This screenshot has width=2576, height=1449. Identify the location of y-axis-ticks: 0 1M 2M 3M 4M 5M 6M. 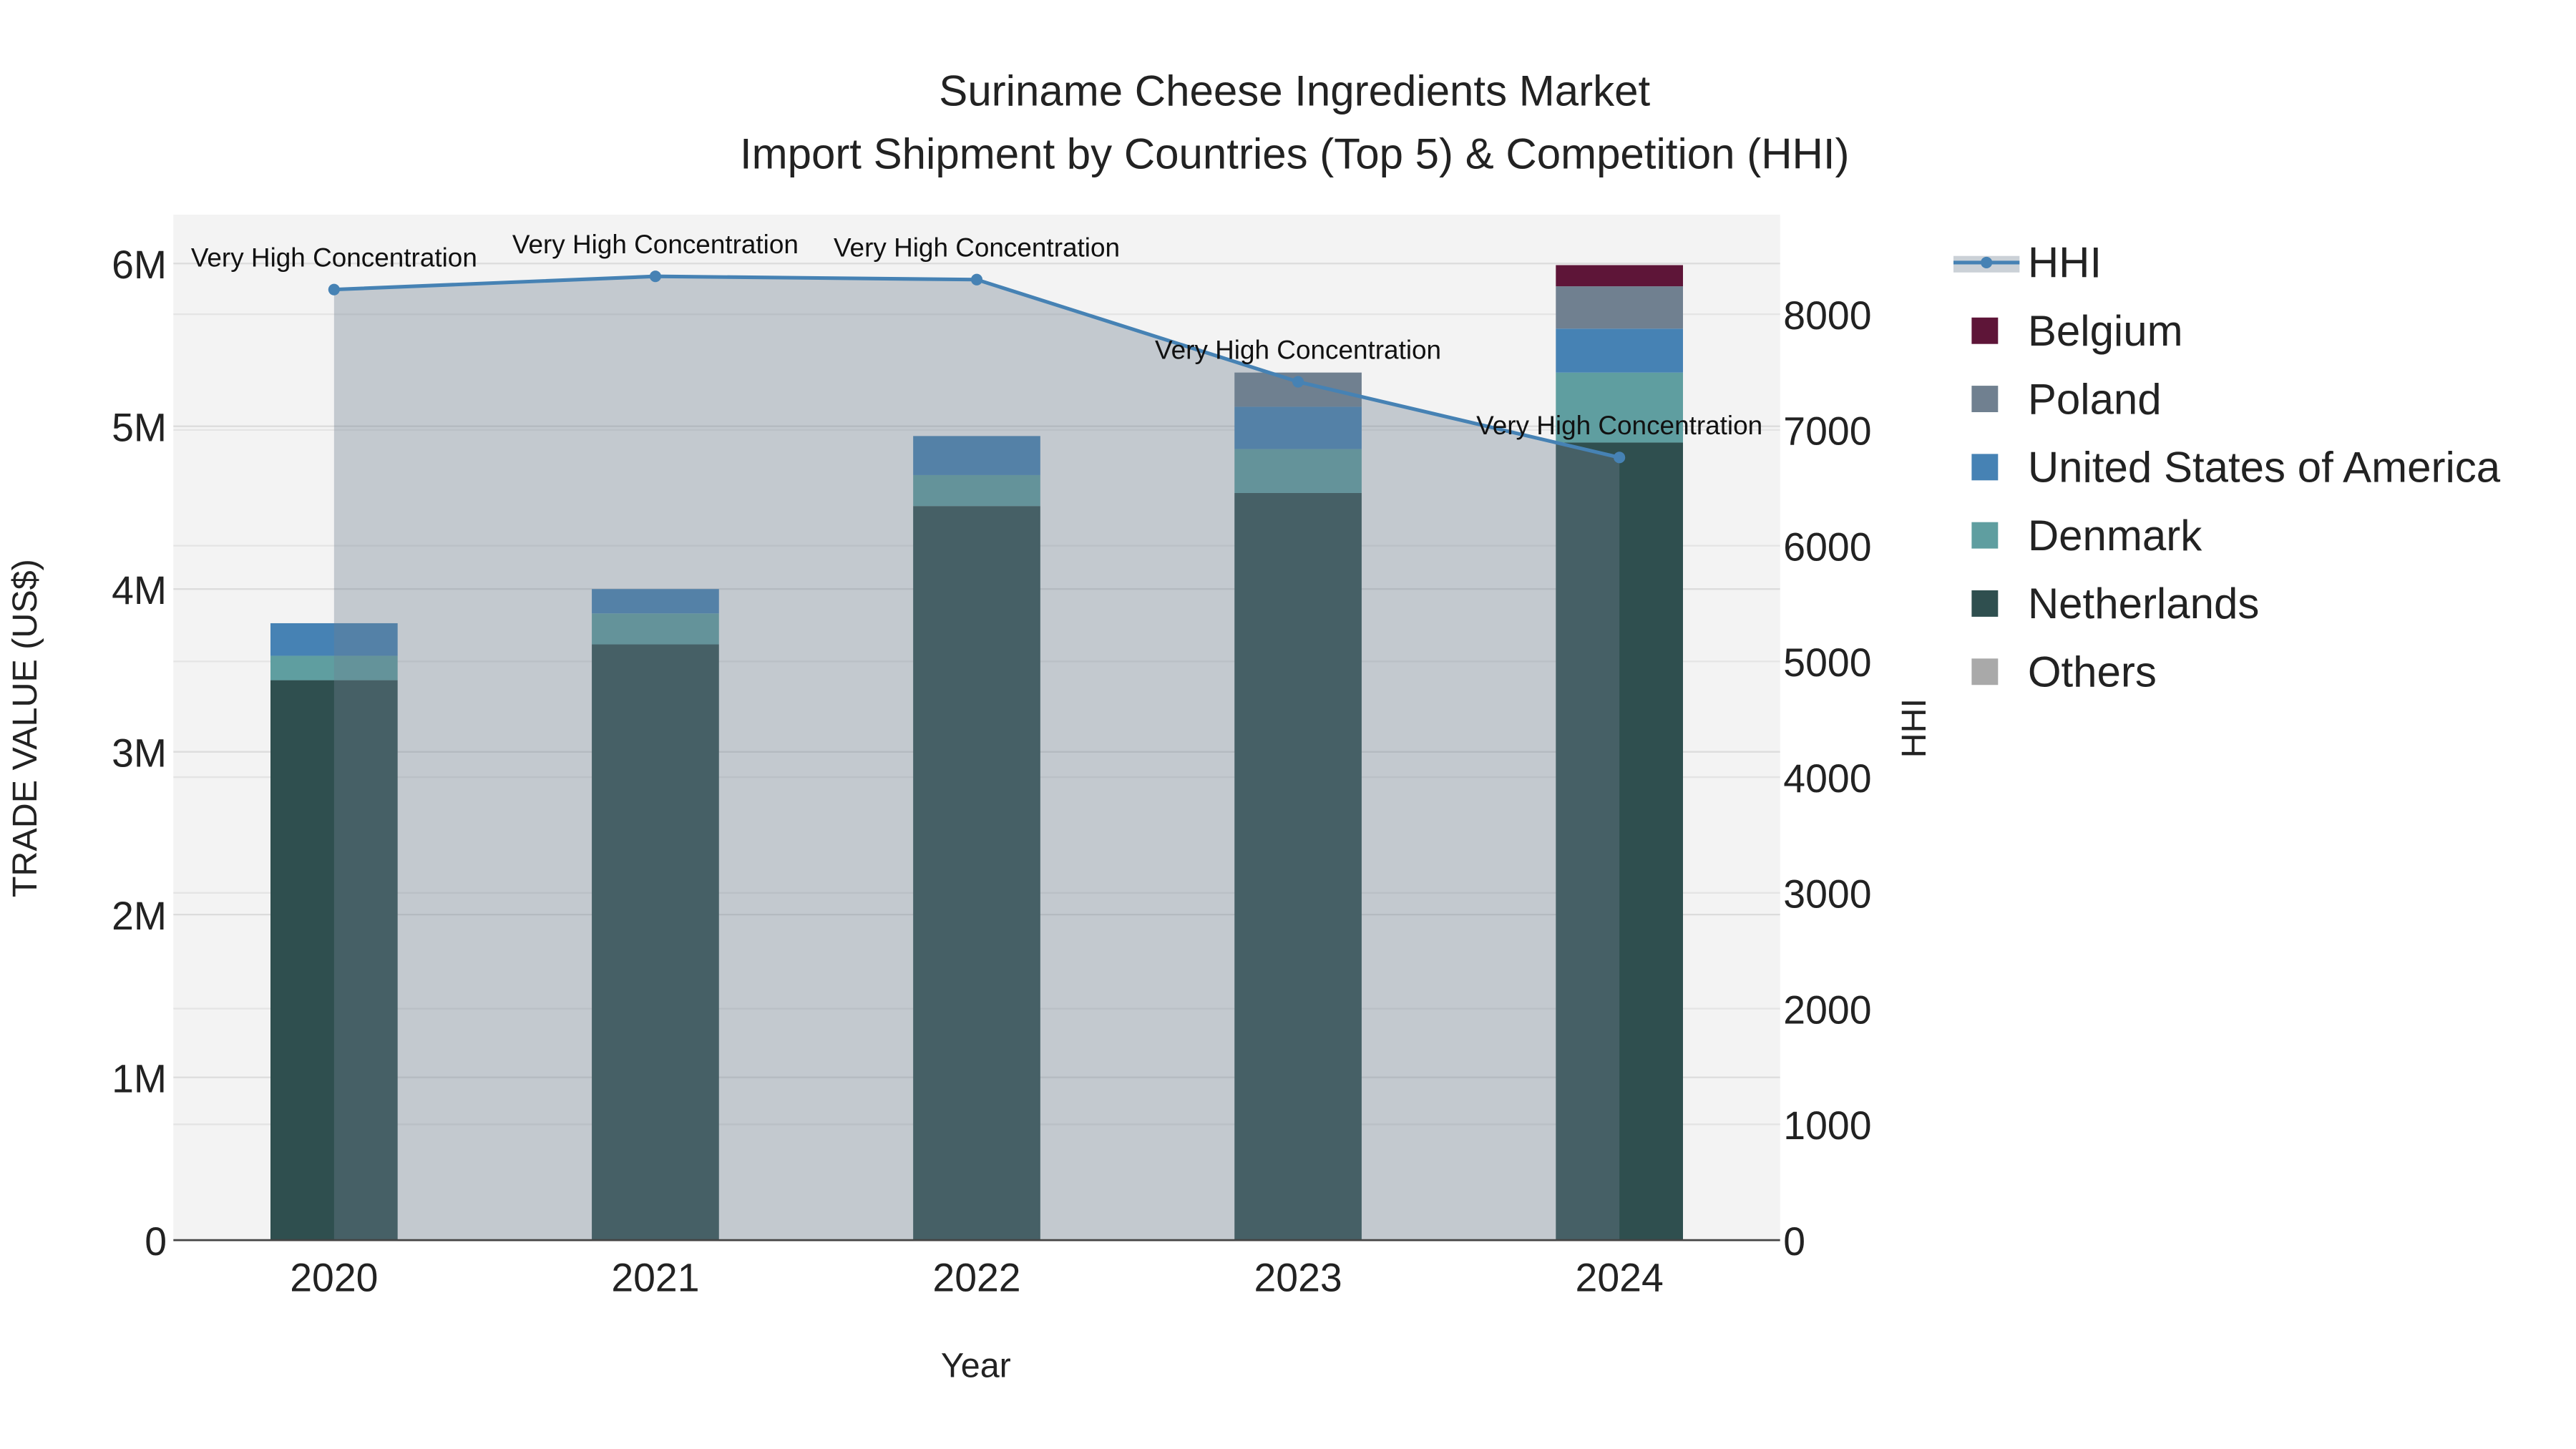
(139, 753).